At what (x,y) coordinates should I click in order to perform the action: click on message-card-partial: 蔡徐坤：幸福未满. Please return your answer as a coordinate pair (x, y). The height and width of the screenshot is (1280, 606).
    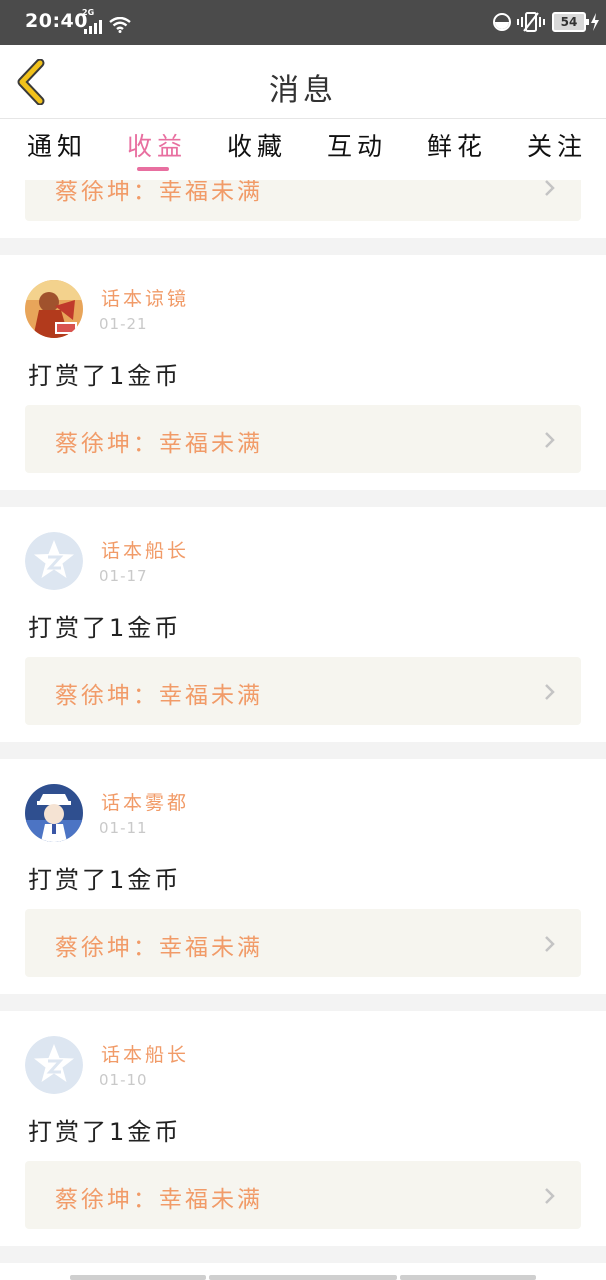
    Looking at the image, I should click on (303, 209).